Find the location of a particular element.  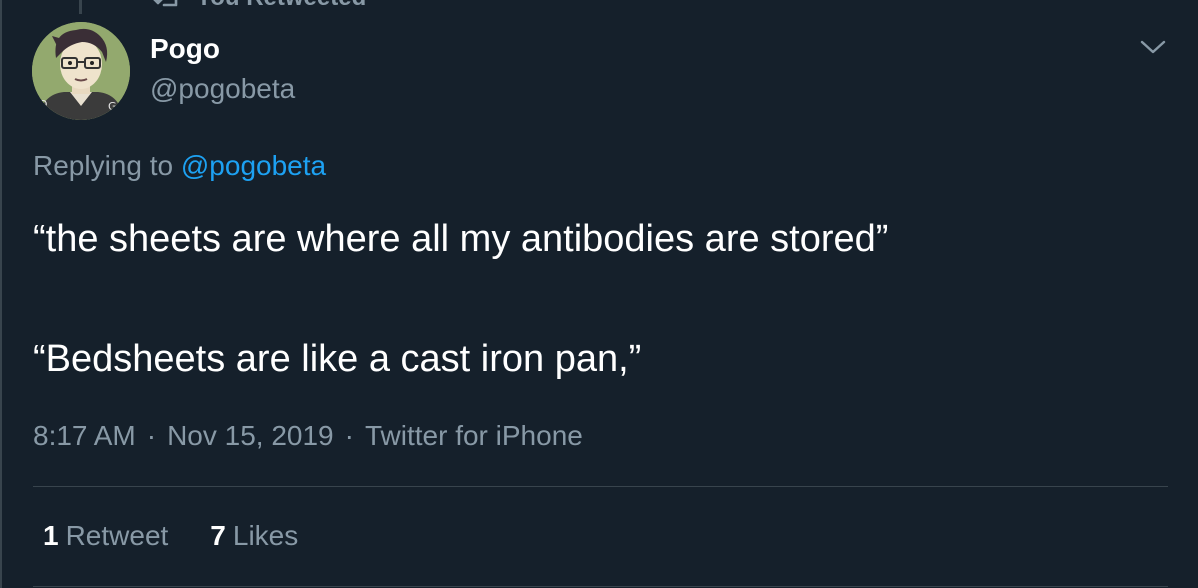

avatar: :O G is located at coordinates (81, 71).